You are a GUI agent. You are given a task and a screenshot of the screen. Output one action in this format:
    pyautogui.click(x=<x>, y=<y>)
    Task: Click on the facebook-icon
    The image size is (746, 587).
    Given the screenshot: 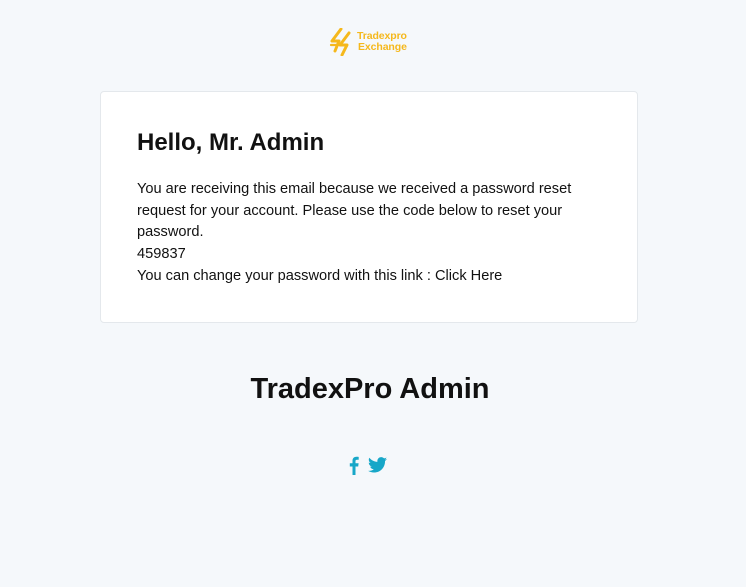 What is the action you would take?
    pyautogui.click(x=354, y=465)
    